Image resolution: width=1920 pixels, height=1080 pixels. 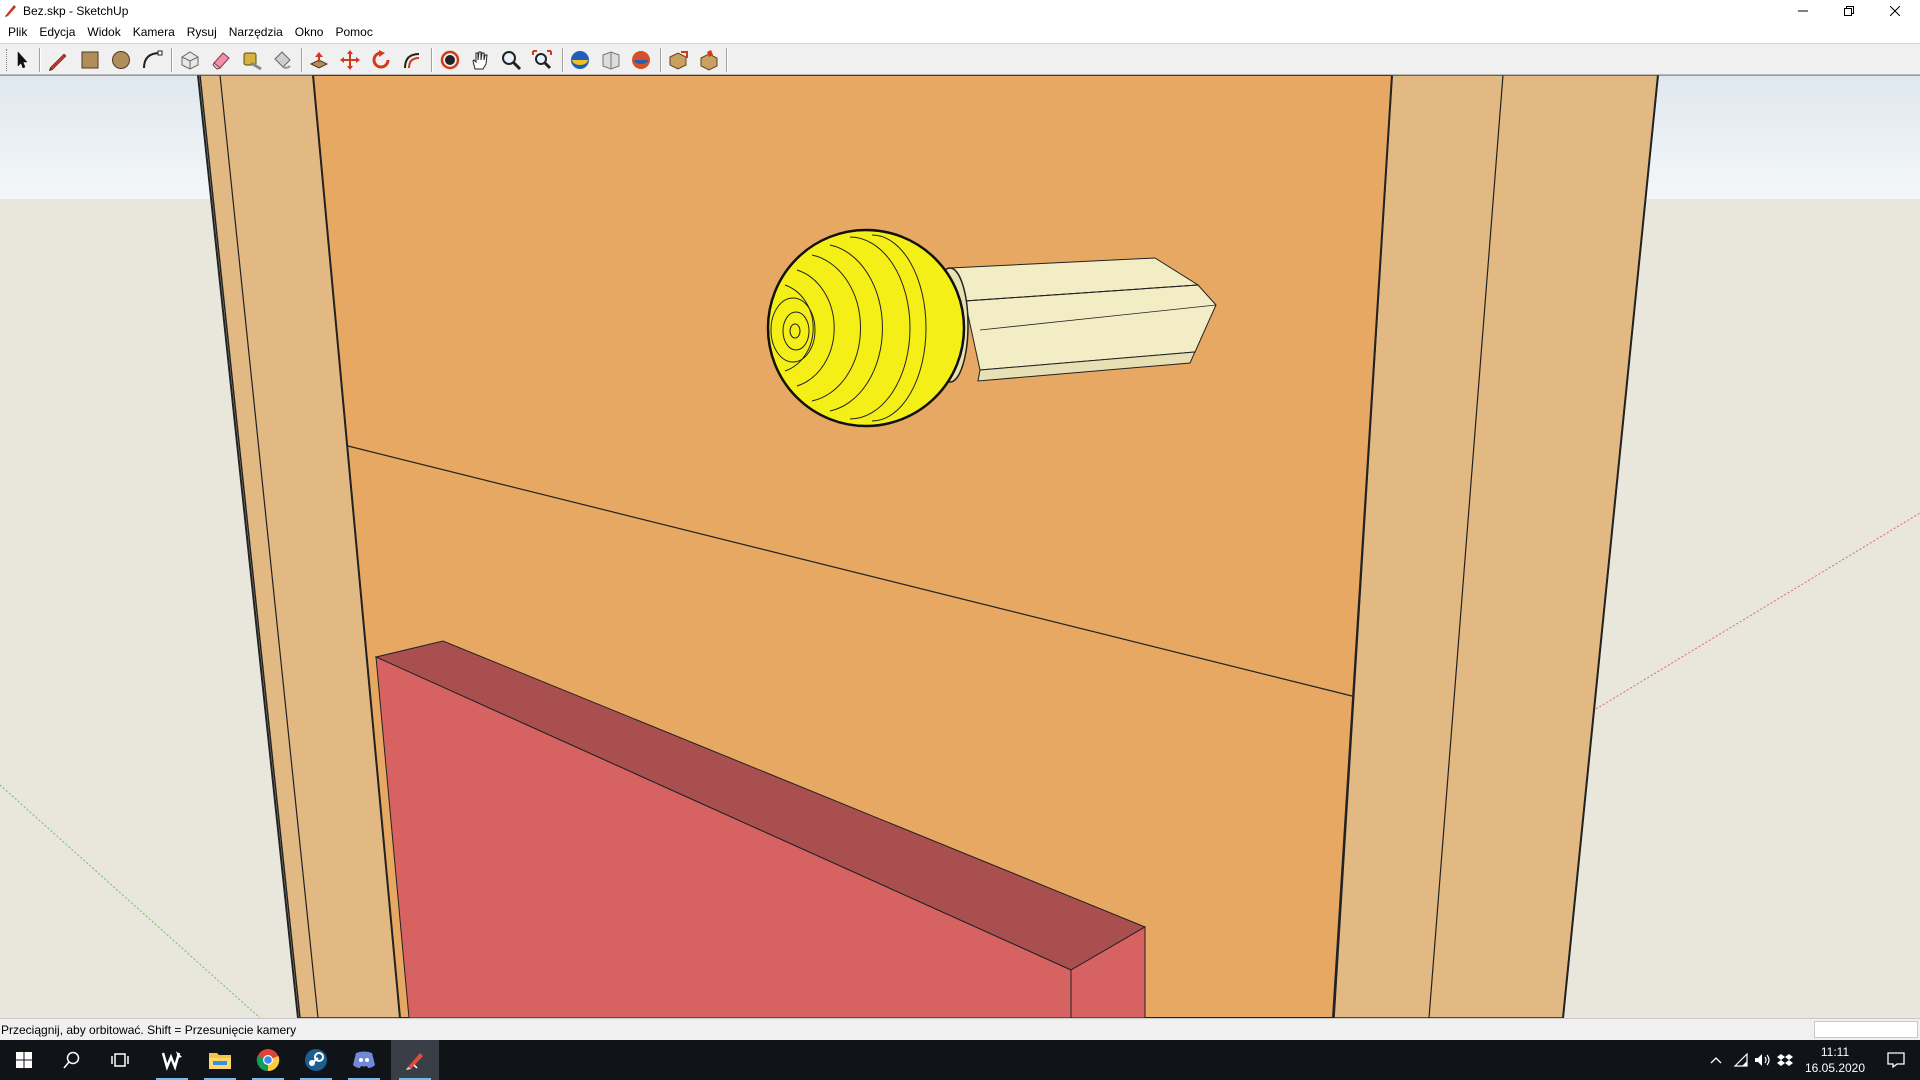 I want to click on search-icon, so click(x=71, y=1060).